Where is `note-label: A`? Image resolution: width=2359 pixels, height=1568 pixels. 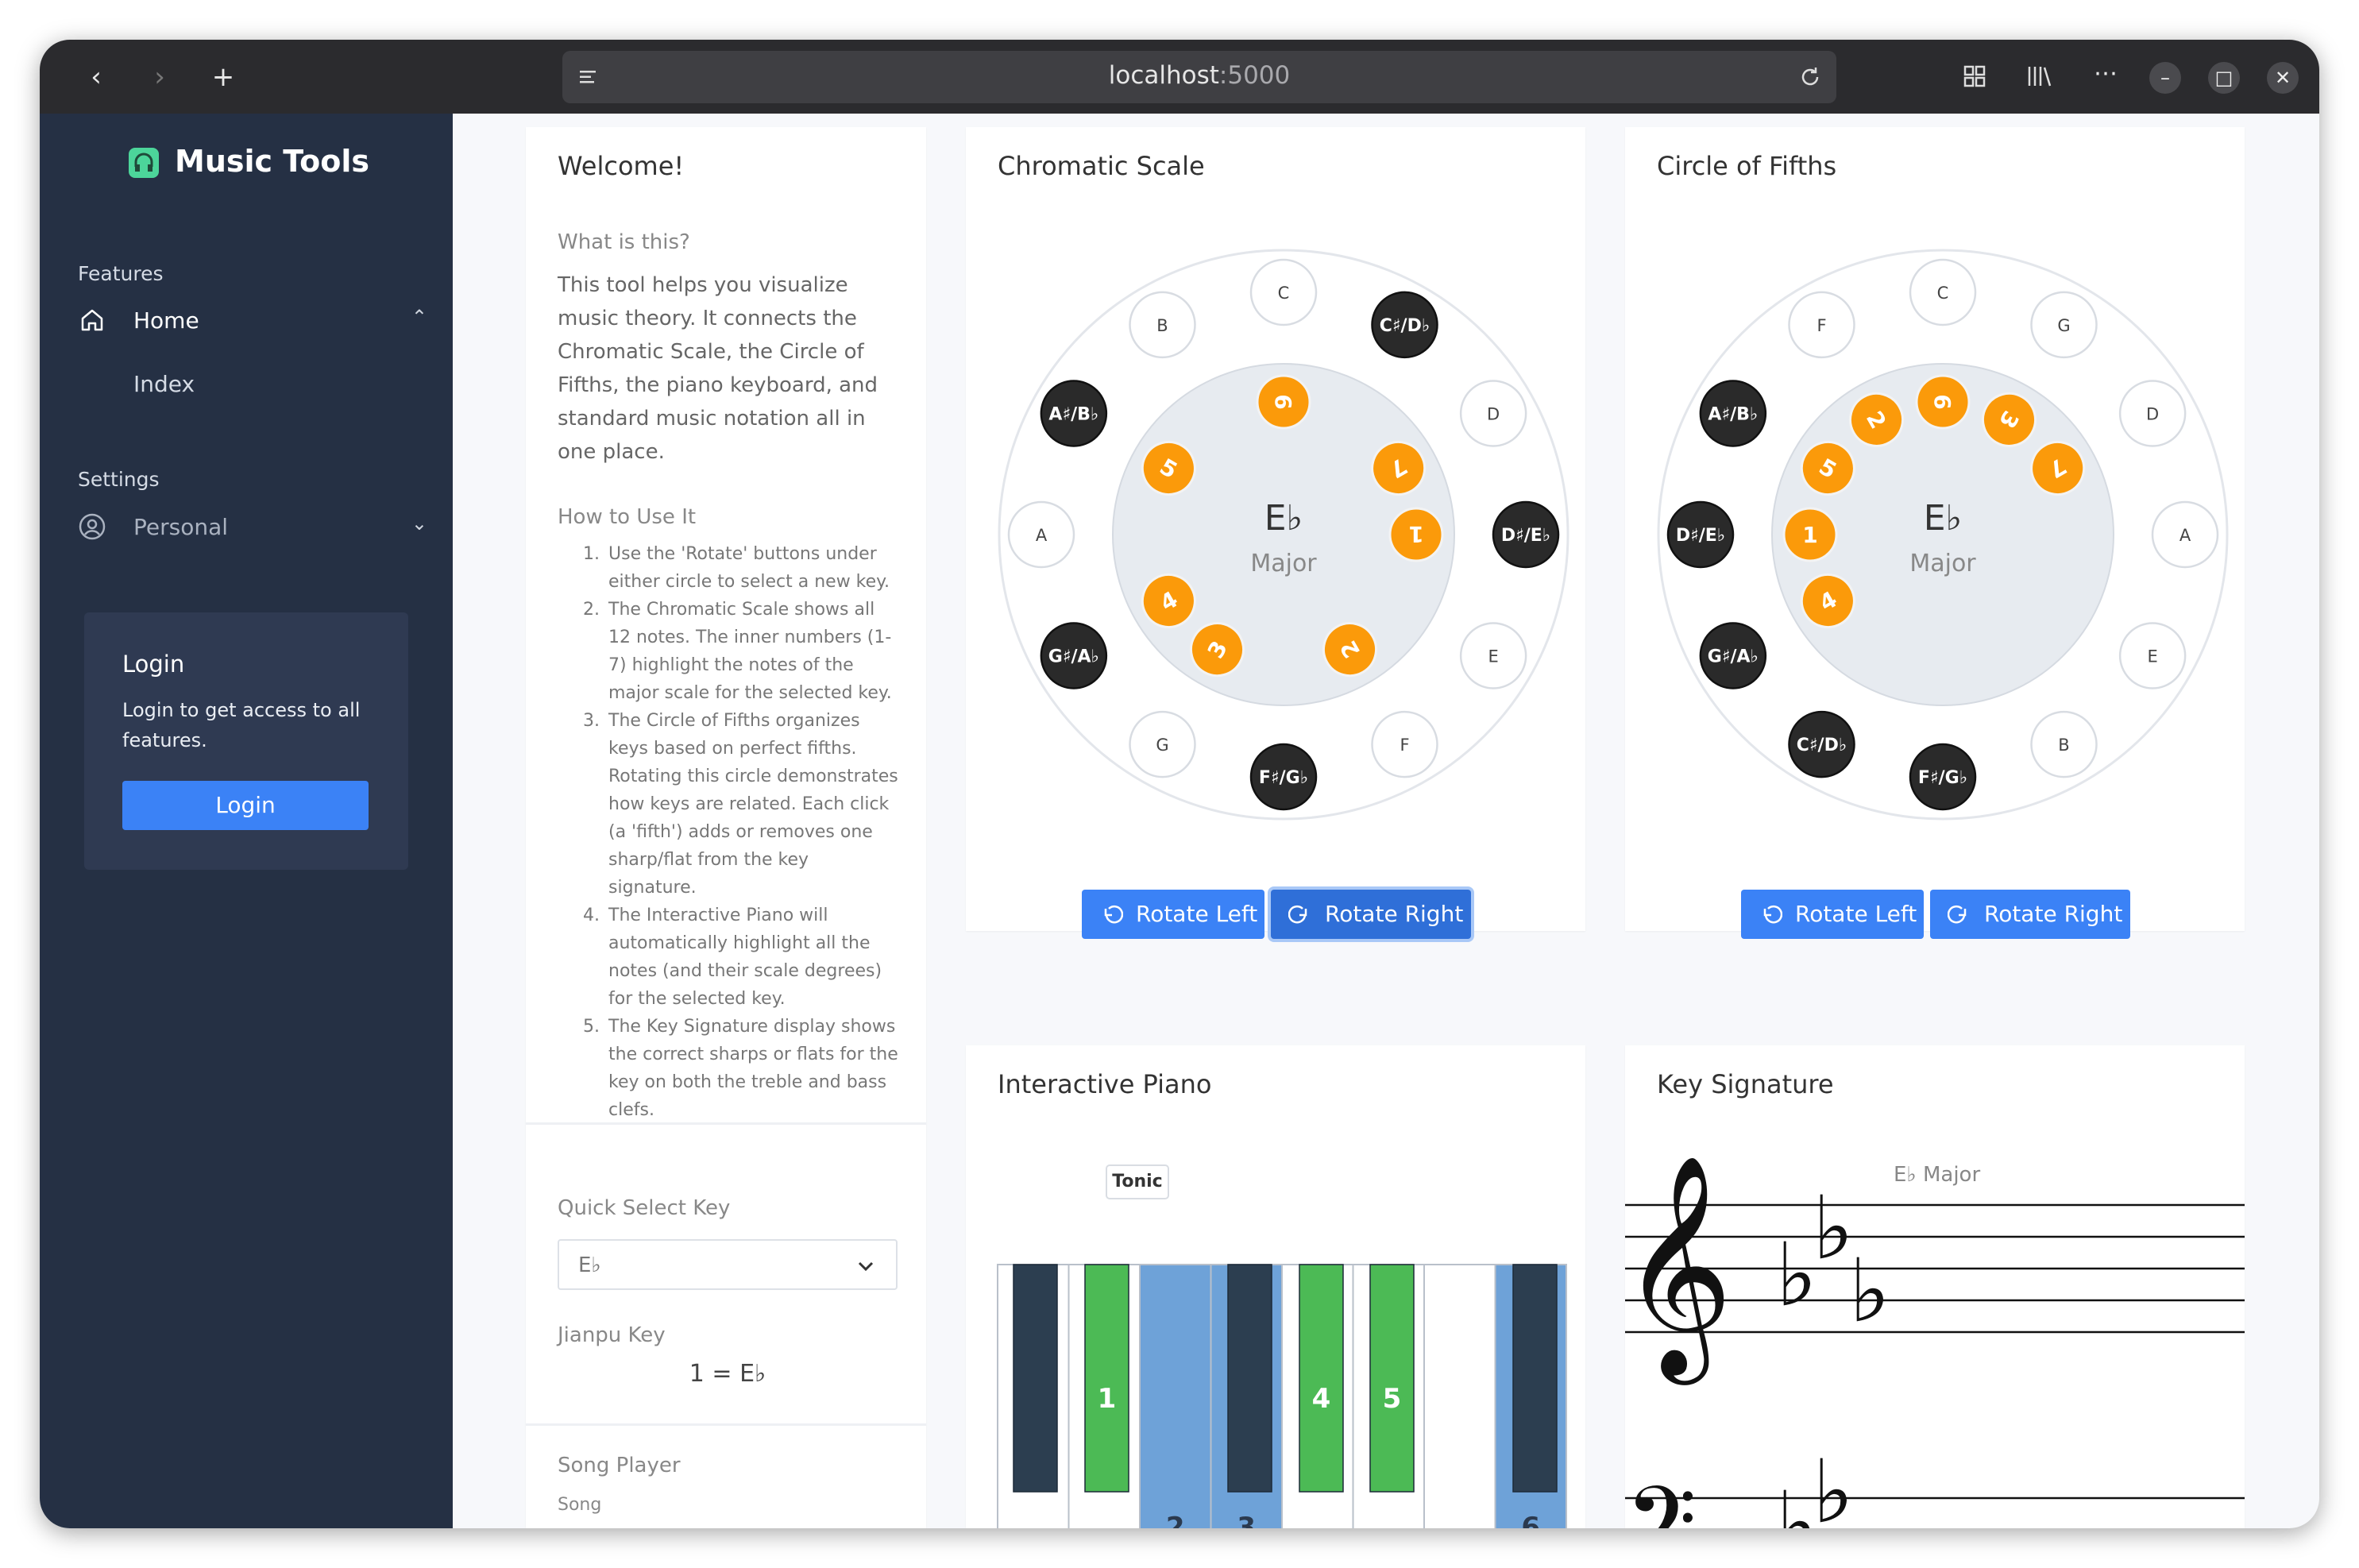 note-label: A is located at coordinates (1042, 535).